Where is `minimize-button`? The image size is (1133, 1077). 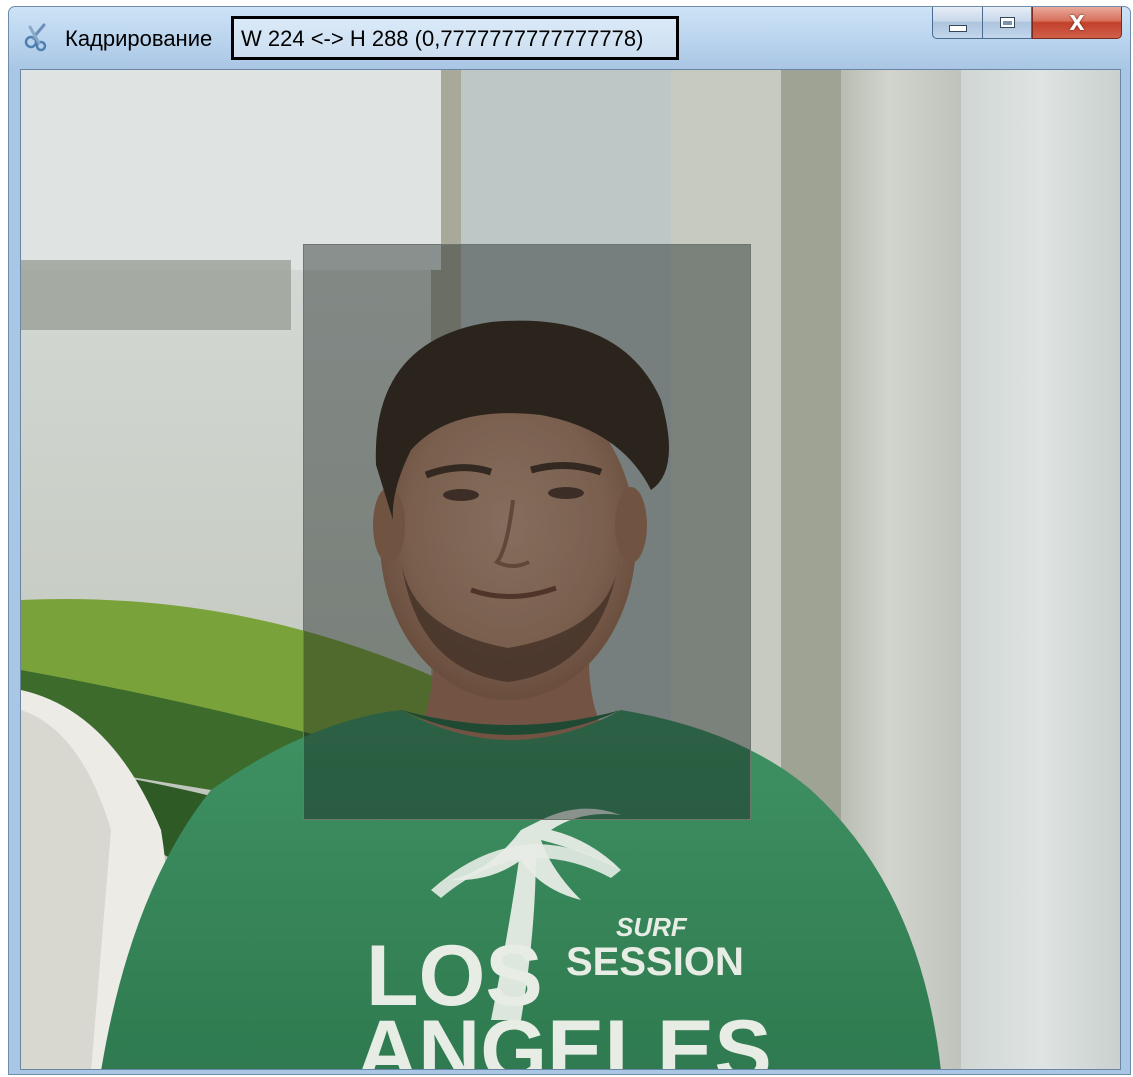 minimize-button is located at coordinates (957, 23).